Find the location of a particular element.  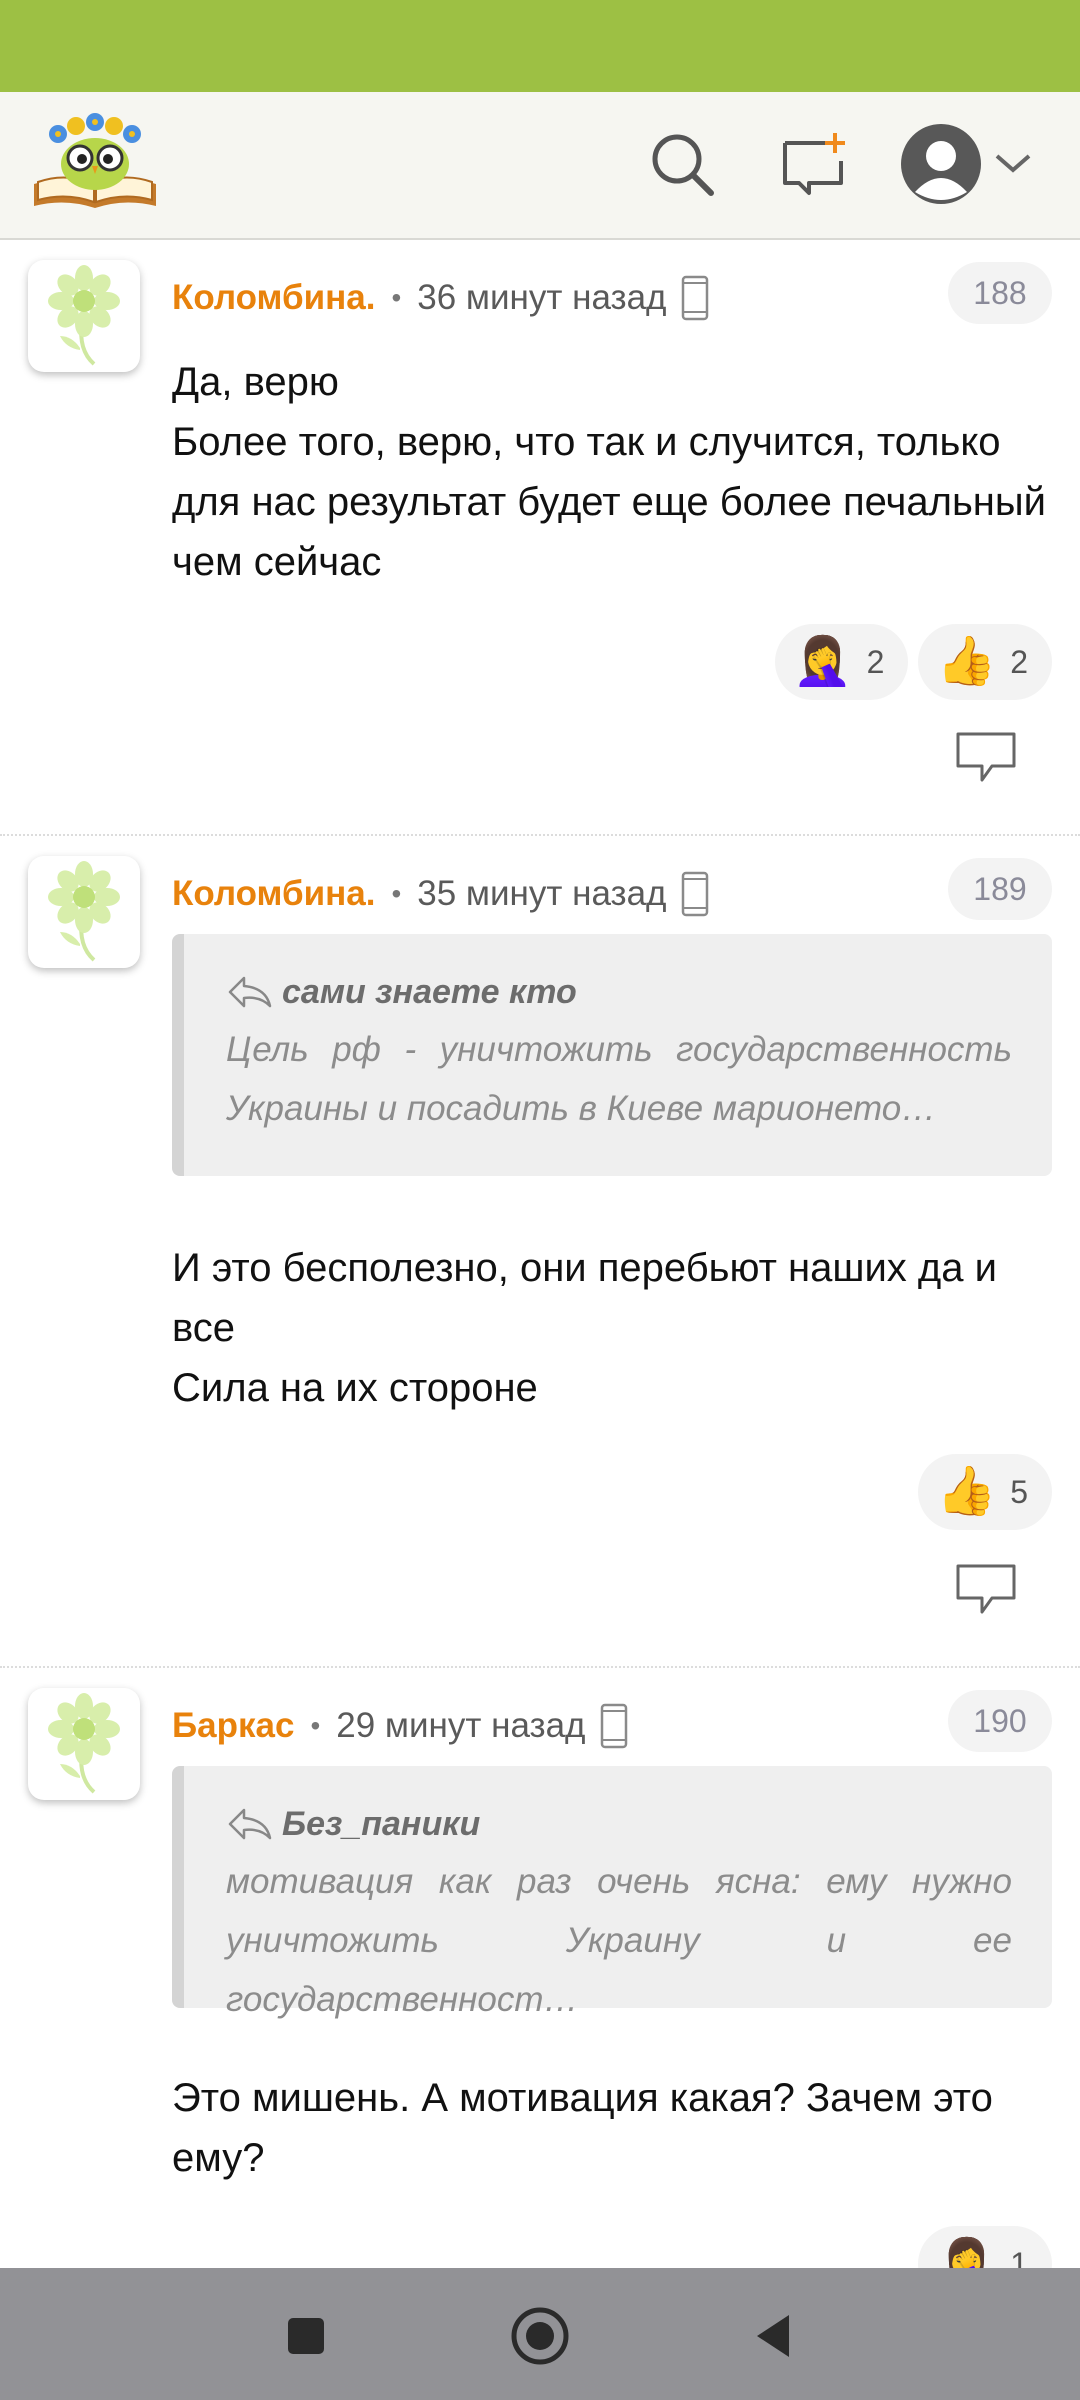

comment-time: 29 минут назад is located at coordinates (461, 1725).